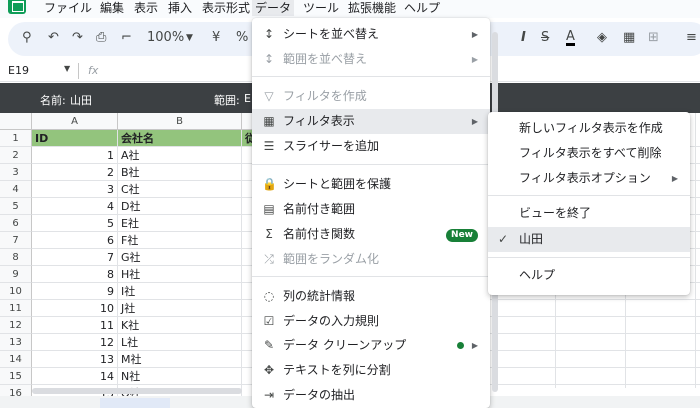  What do you see at coordinates (321, 8) in the screenshot?
I see `menu-tools: ツール` at bounding box center [321, 8].